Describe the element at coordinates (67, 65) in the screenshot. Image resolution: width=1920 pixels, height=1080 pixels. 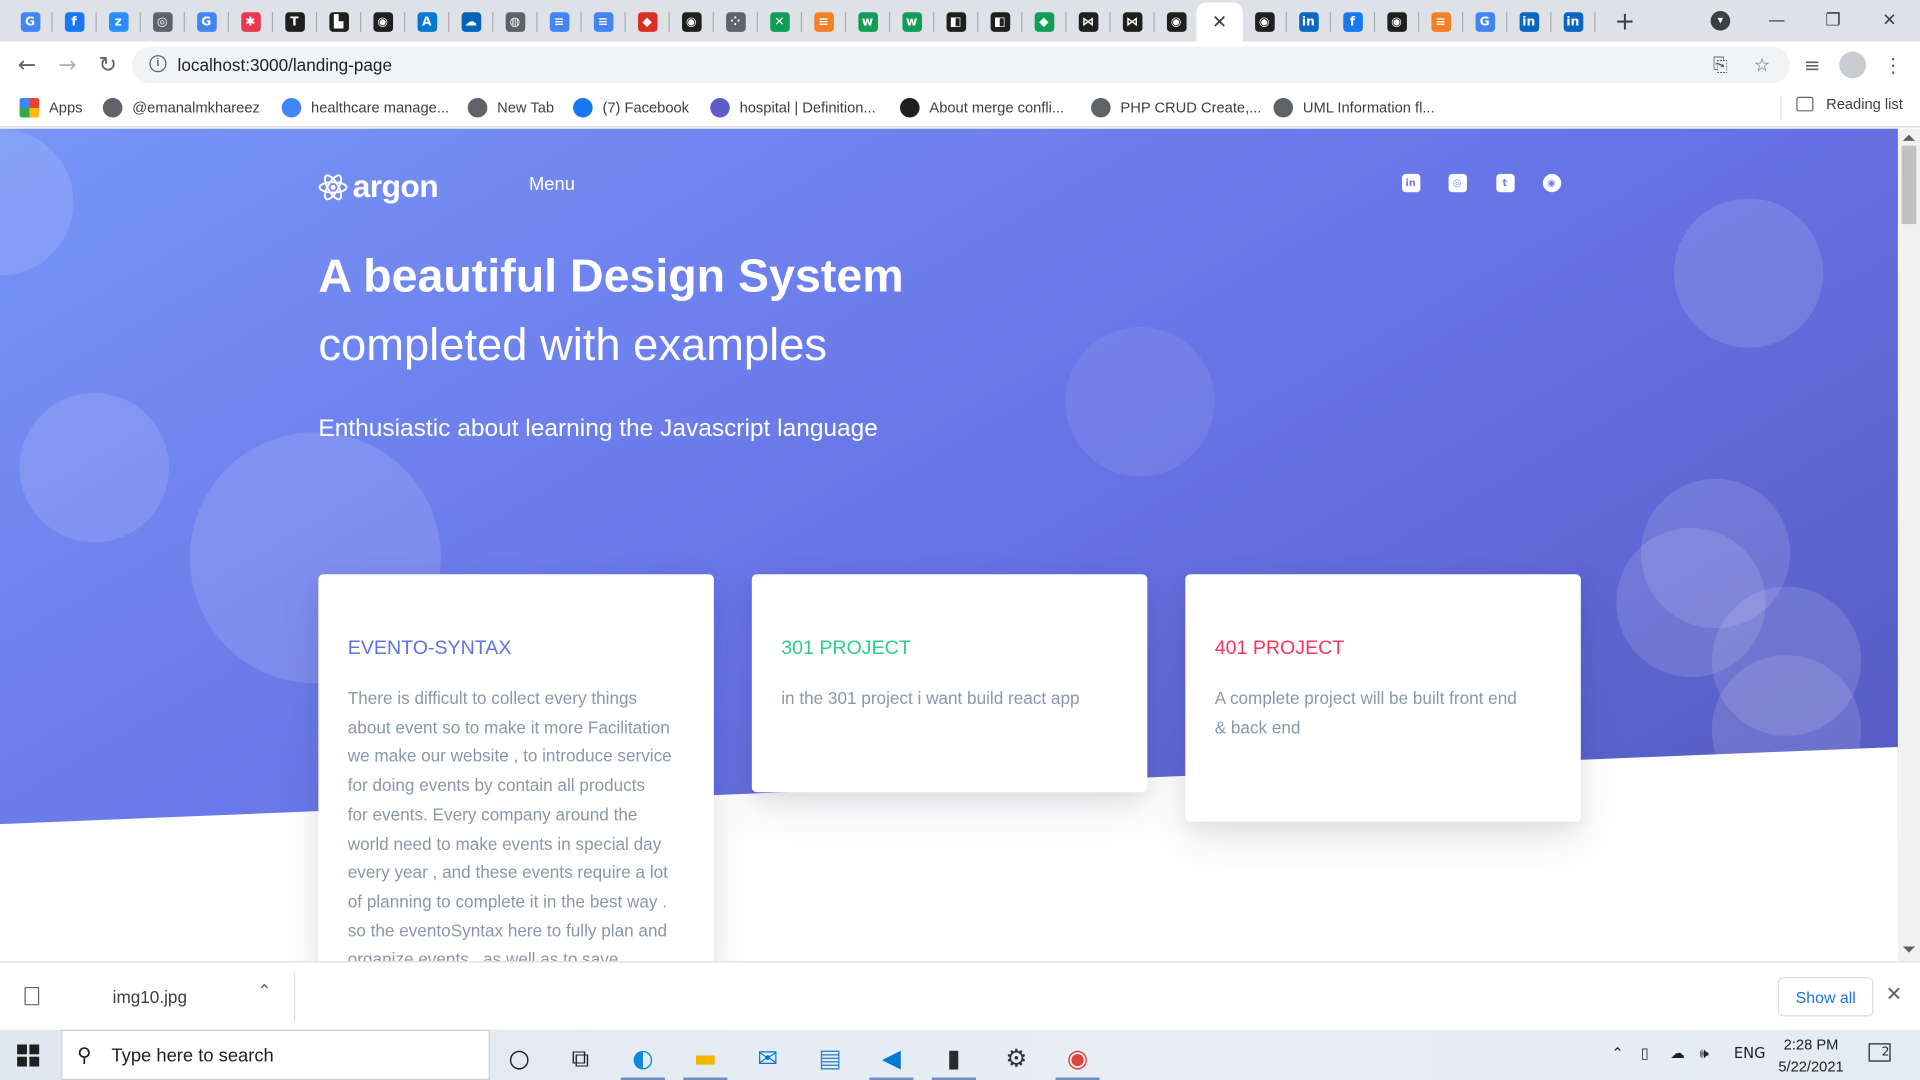
I see `forward-button: →` at that location.